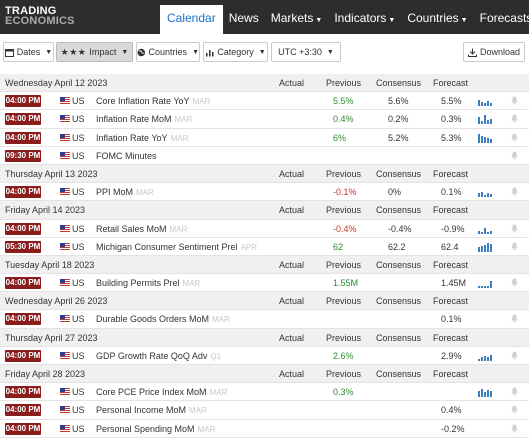  Describe the element at coordinates (51, 337) in the screenshot. I see `date-header: Thursday April 27 2023` at that location.